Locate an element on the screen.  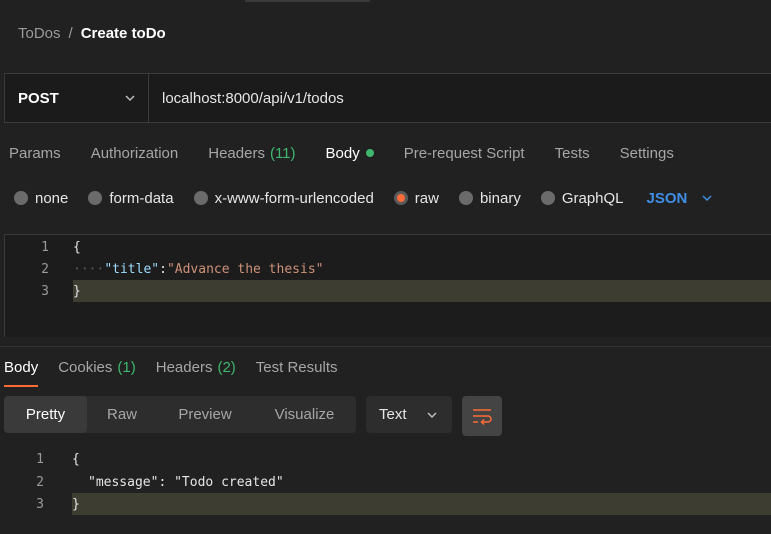
code-line: 2 "message": "Todo created" is located at coordinates (385, 482).